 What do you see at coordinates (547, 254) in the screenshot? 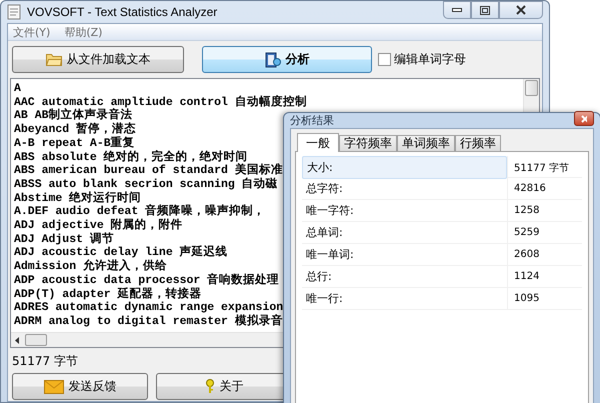
I see `stat-value: 2608` at bounding box center [547, 254].